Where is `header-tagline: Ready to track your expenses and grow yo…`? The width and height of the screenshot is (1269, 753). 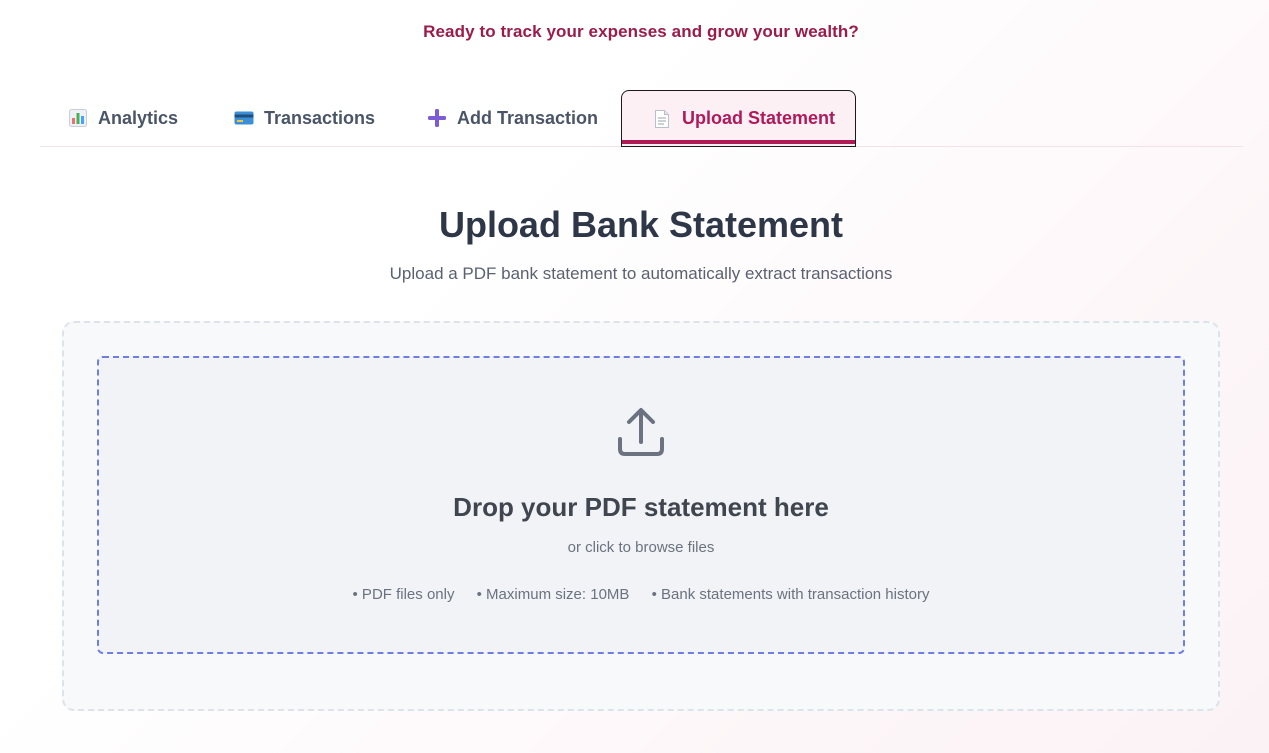
header-tagline: Ready to track your expenses and grow yo… is located at coordinates (641, 31).